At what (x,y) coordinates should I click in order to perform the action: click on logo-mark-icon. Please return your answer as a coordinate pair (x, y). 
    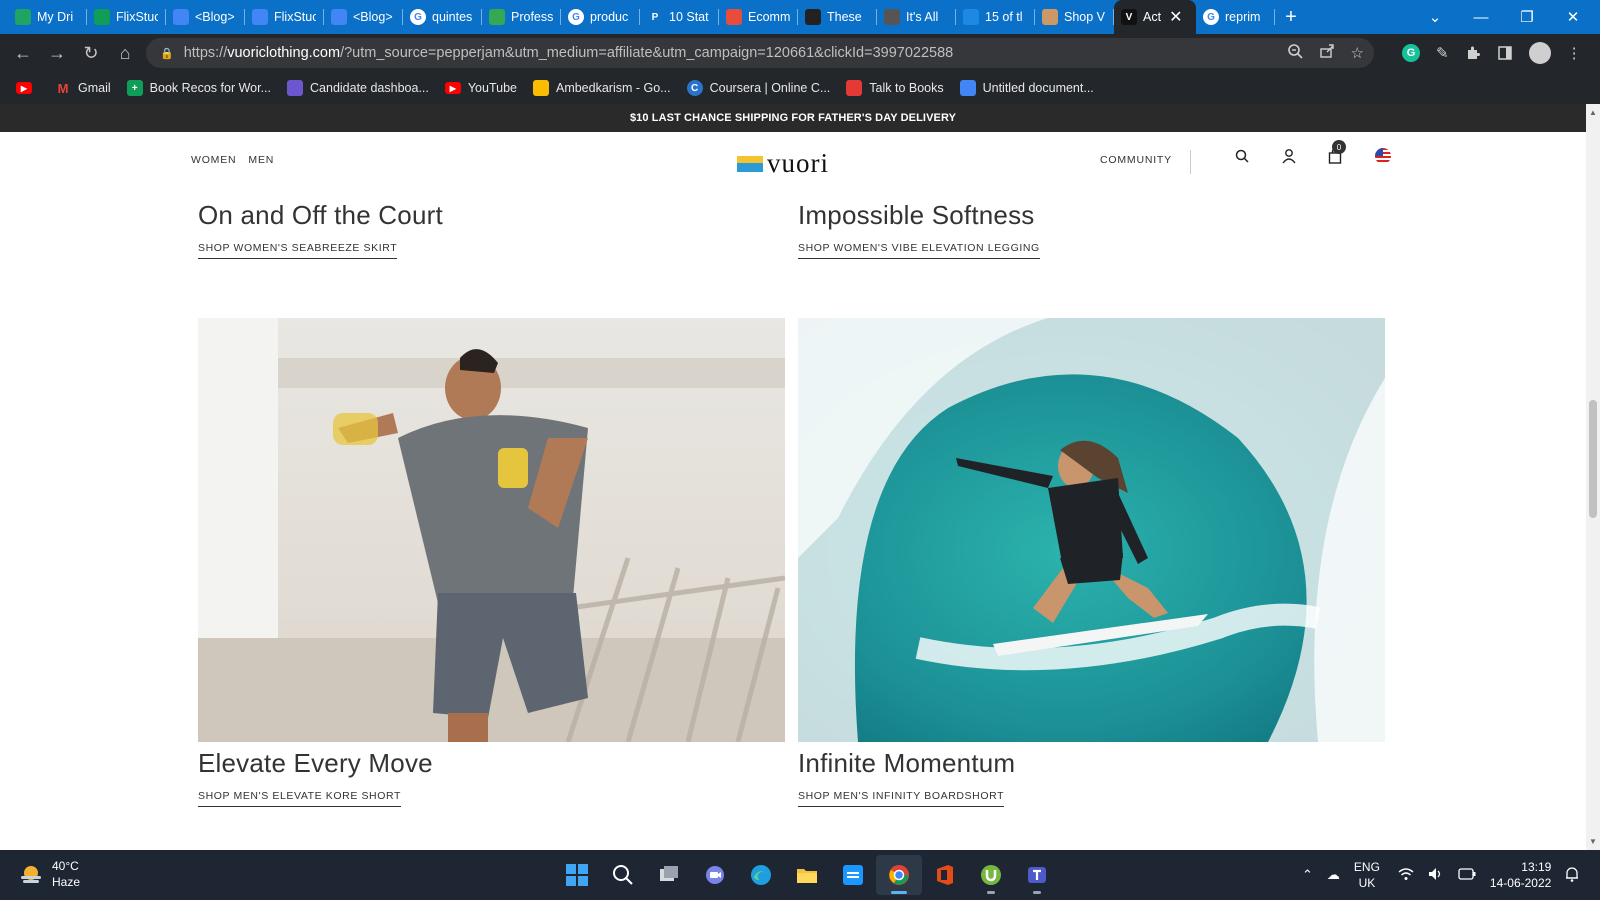
    Looking at the image, I should click on (750, 163).